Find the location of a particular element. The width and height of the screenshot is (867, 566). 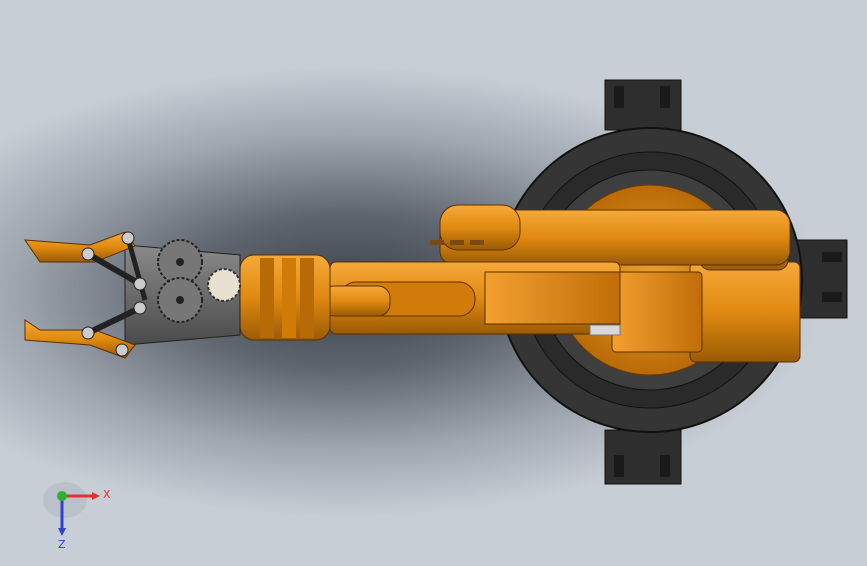

z-axis-label: Z is located at coordinates (62, 544).